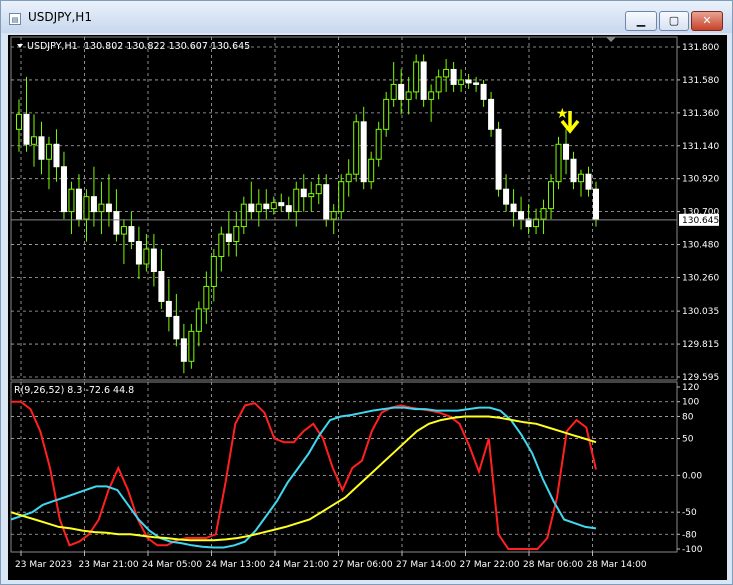  I want to click on price-tick-label: 130.260, so click(700, 278).